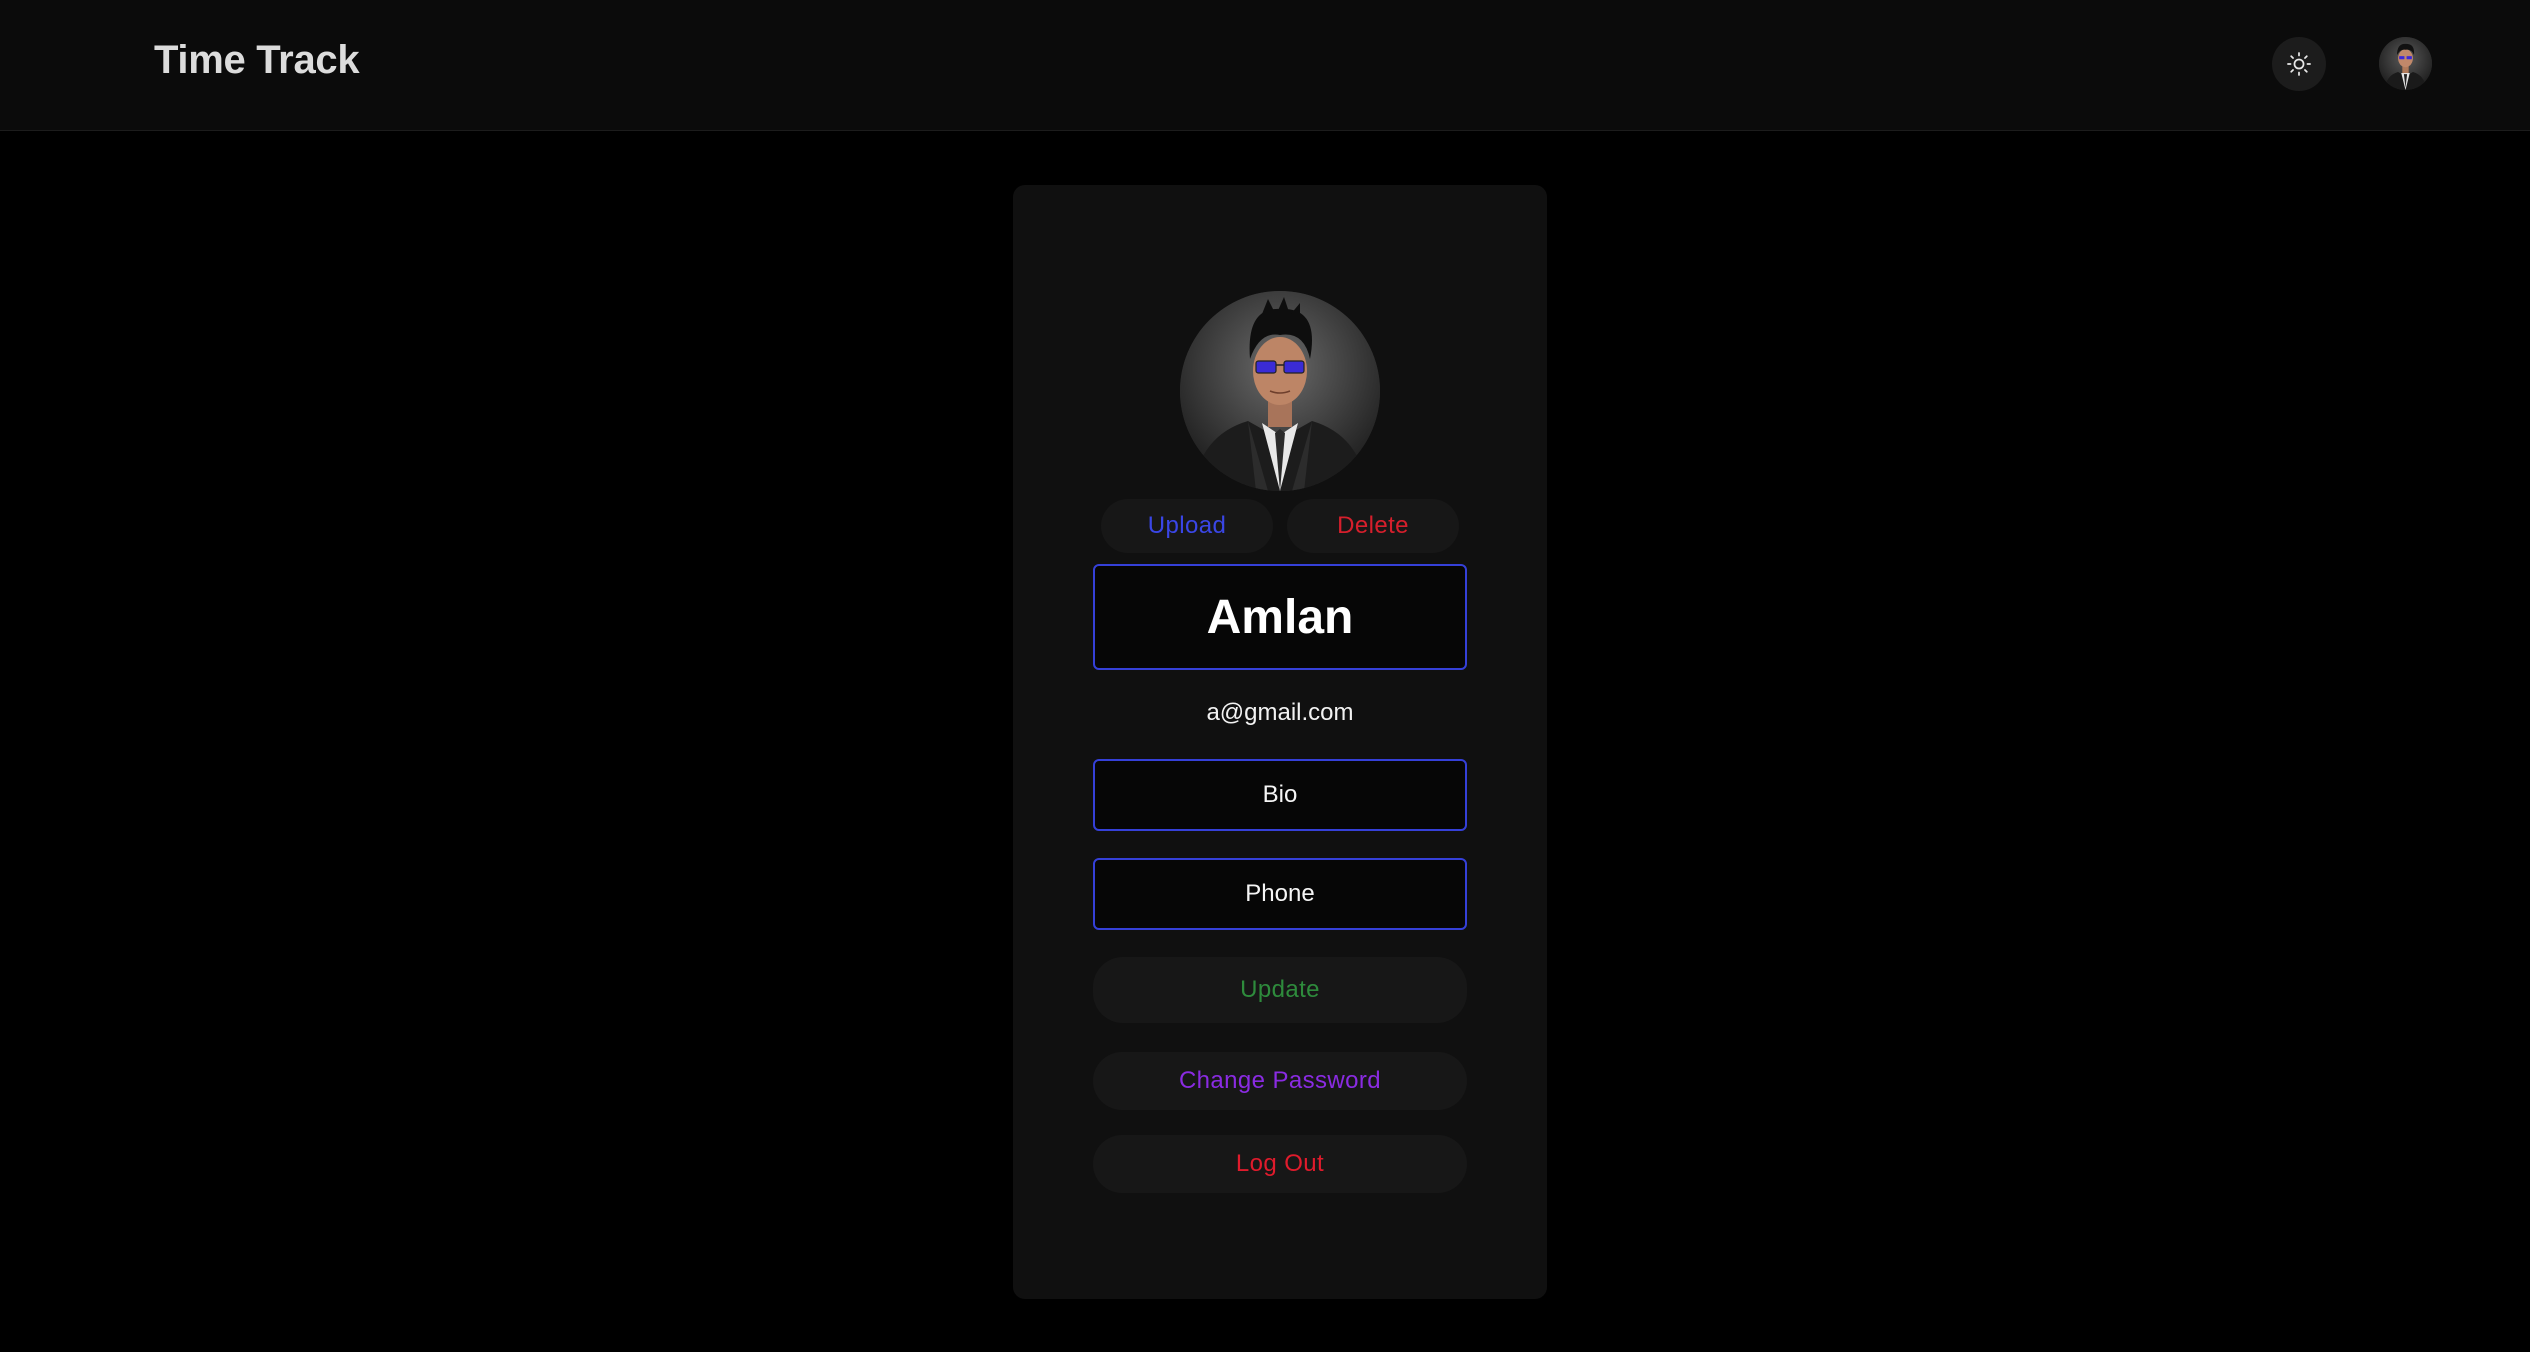 The image size is (2530, 1352). I want to click on email-label: a@gmail.com, so click(1280, 712).